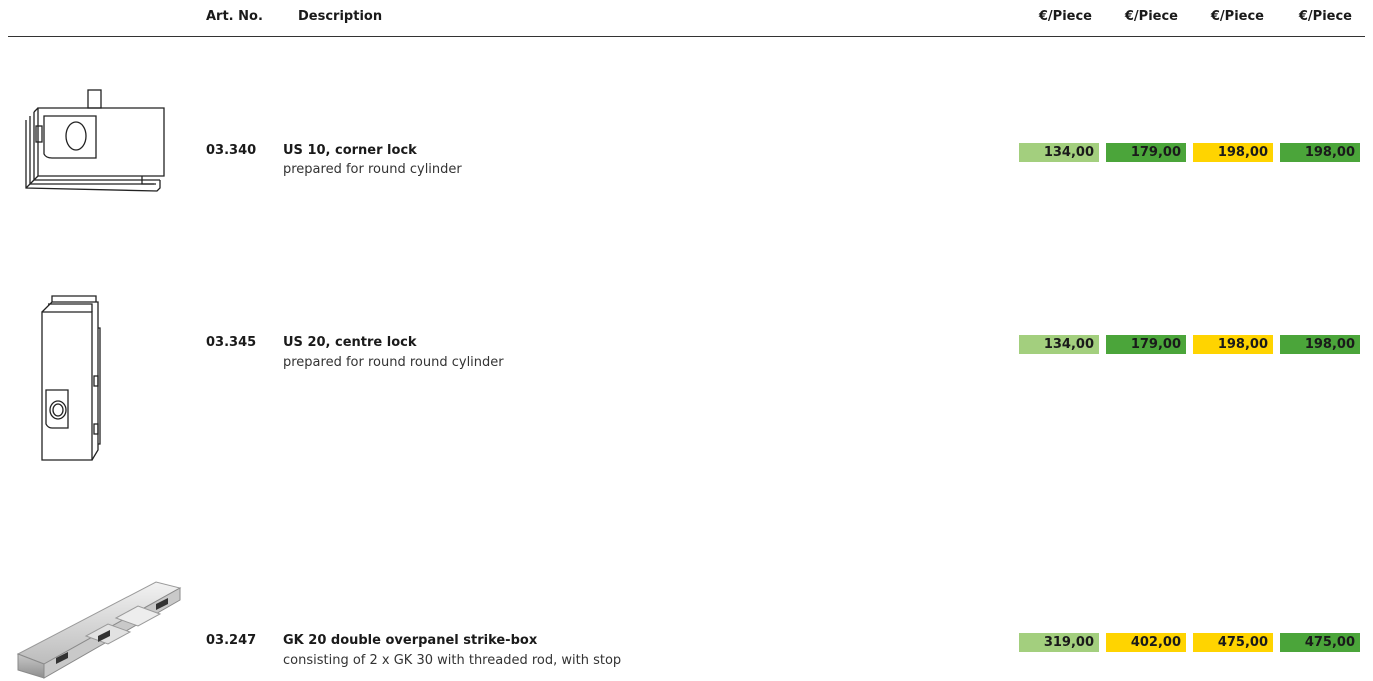 This screenshot has width=1373, height=681. Describe the element at coordinates (1065, 16) in the screenshot. I see `header-price-1: €/Piece` at that location.